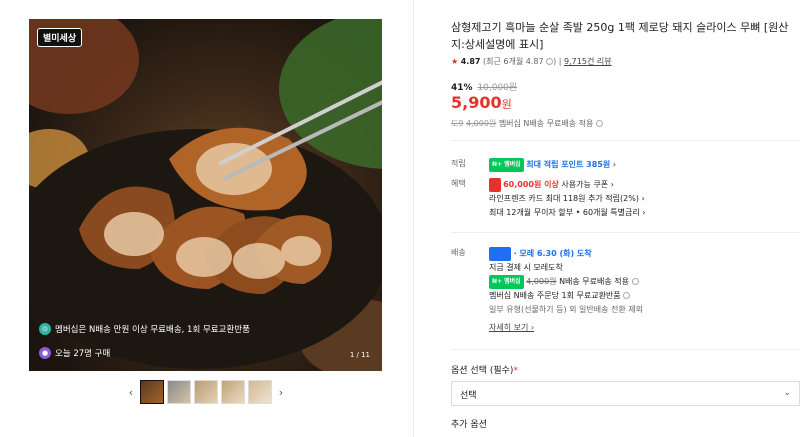 The image size is (800, 437). What do you see at coordinates (152, 330) in the screenshot?
I see `membership-promo-text: 멤버십은 N배송 만원 이상 무료배송, 1회 무료교환반품` at bounding box center [152, 330].